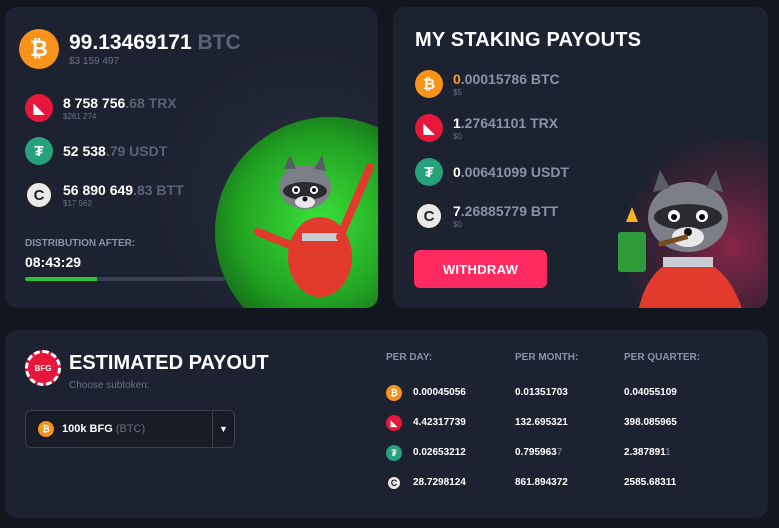 The height and width of the screenshot is (528, 779). Describe the element at coordinates (549, 172) in the screenshot. I see `payout-usdt-unit: USDT` at that location.